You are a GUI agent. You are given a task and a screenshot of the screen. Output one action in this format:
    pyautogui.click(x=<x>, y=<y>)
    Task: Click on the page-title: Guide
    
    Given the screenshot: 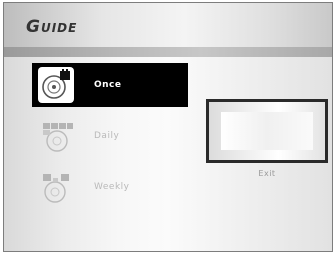 What is the action you would take?
    pyautogui.click(x=52, y=27)
    